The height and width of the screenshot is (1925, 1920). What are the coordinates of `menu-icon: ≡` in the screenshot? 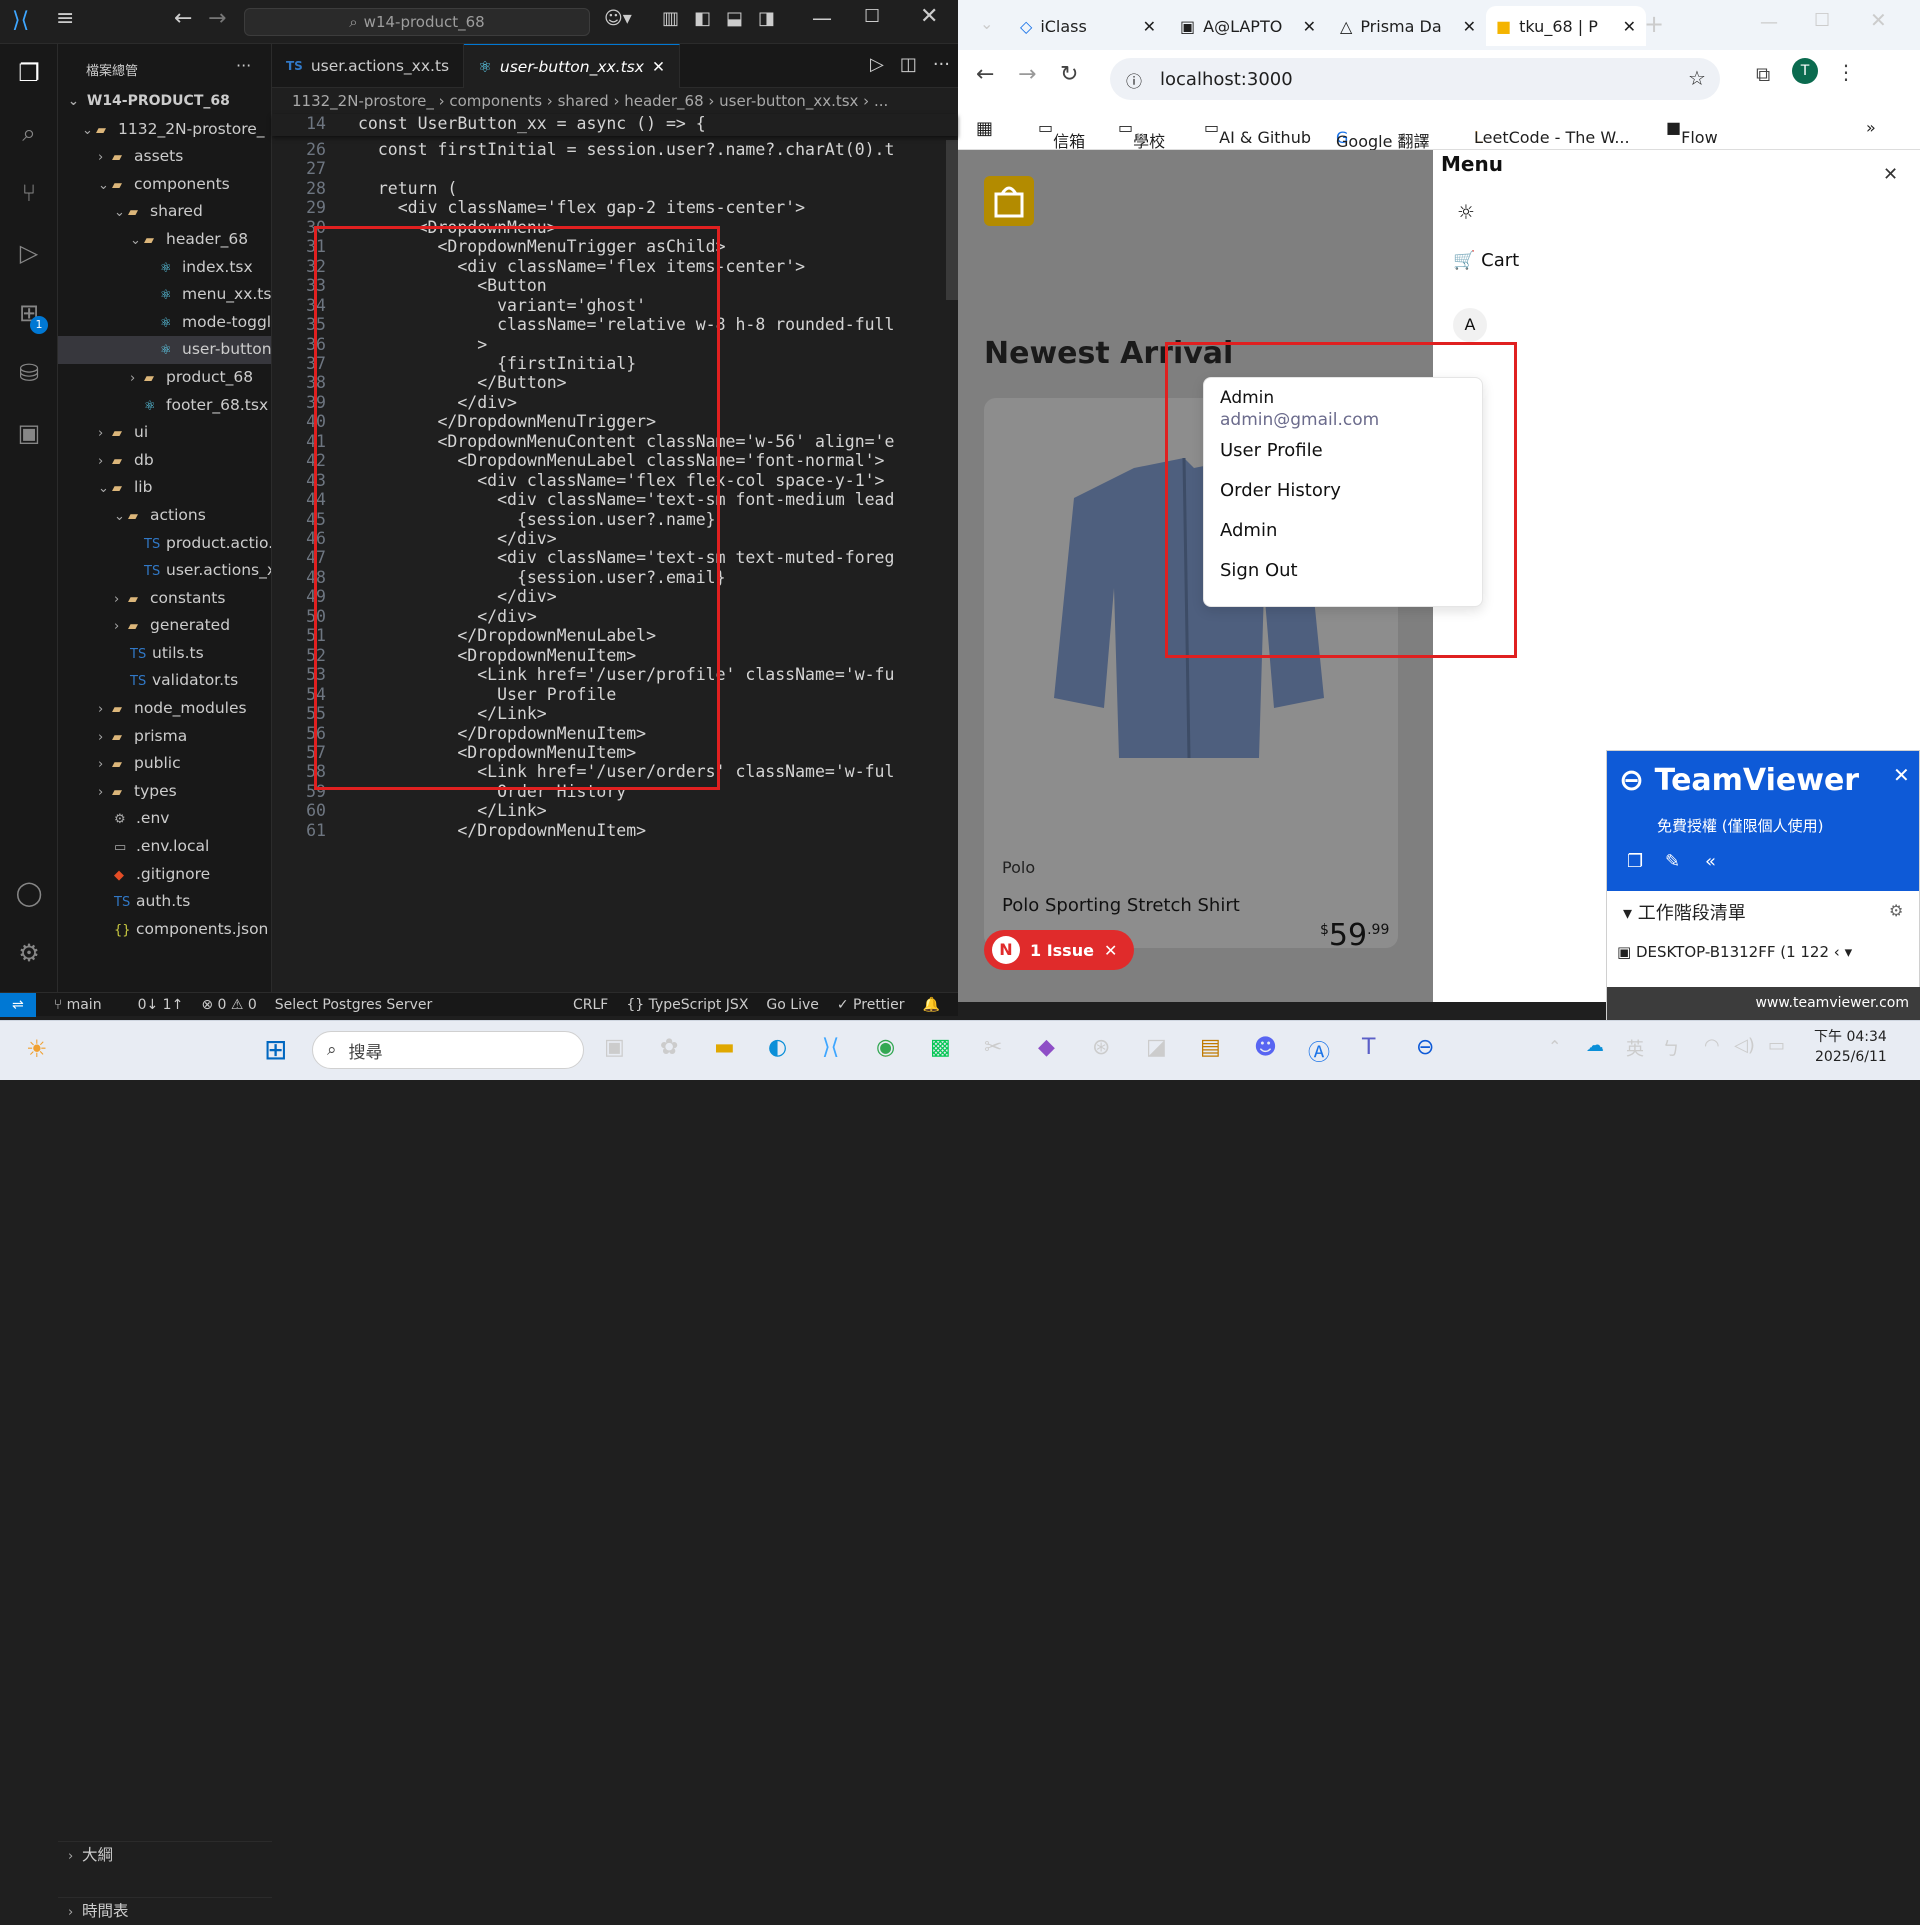 It's located at (65, 18).